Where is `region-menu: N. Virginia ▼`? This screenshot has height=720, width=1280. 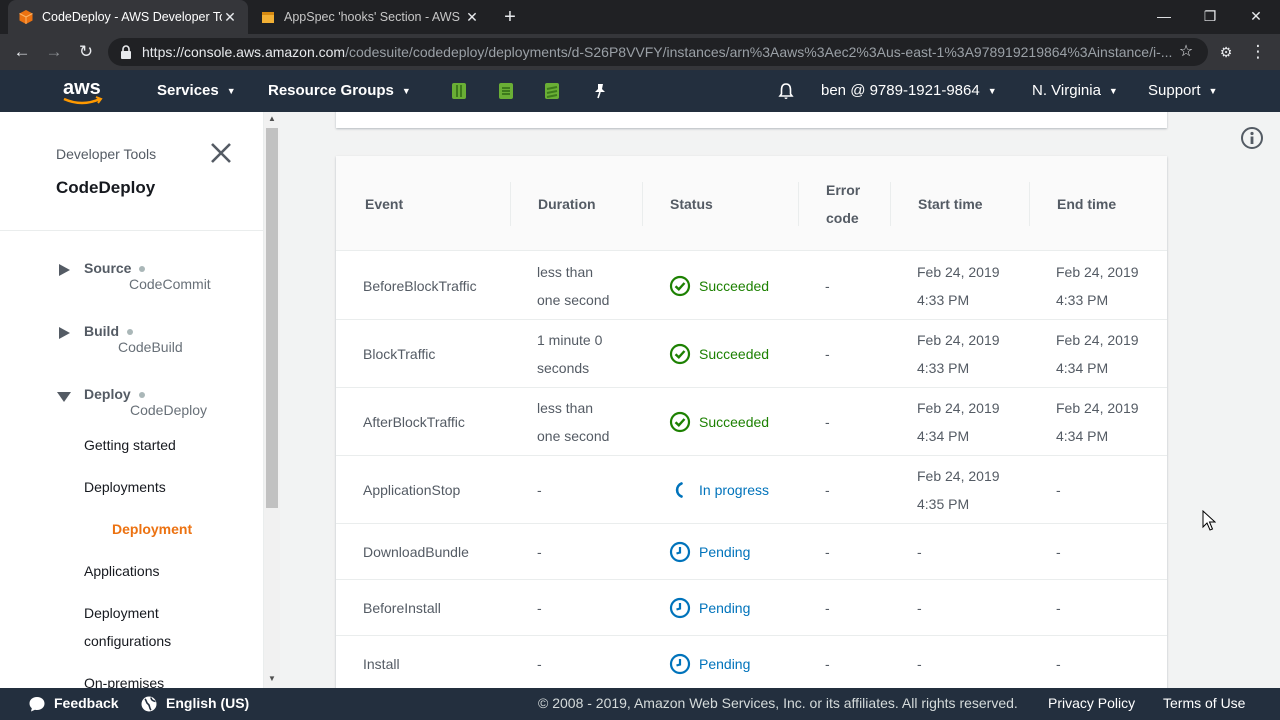 region-menu: N. Virginia ▼ is located at coordinates (1075, 91).